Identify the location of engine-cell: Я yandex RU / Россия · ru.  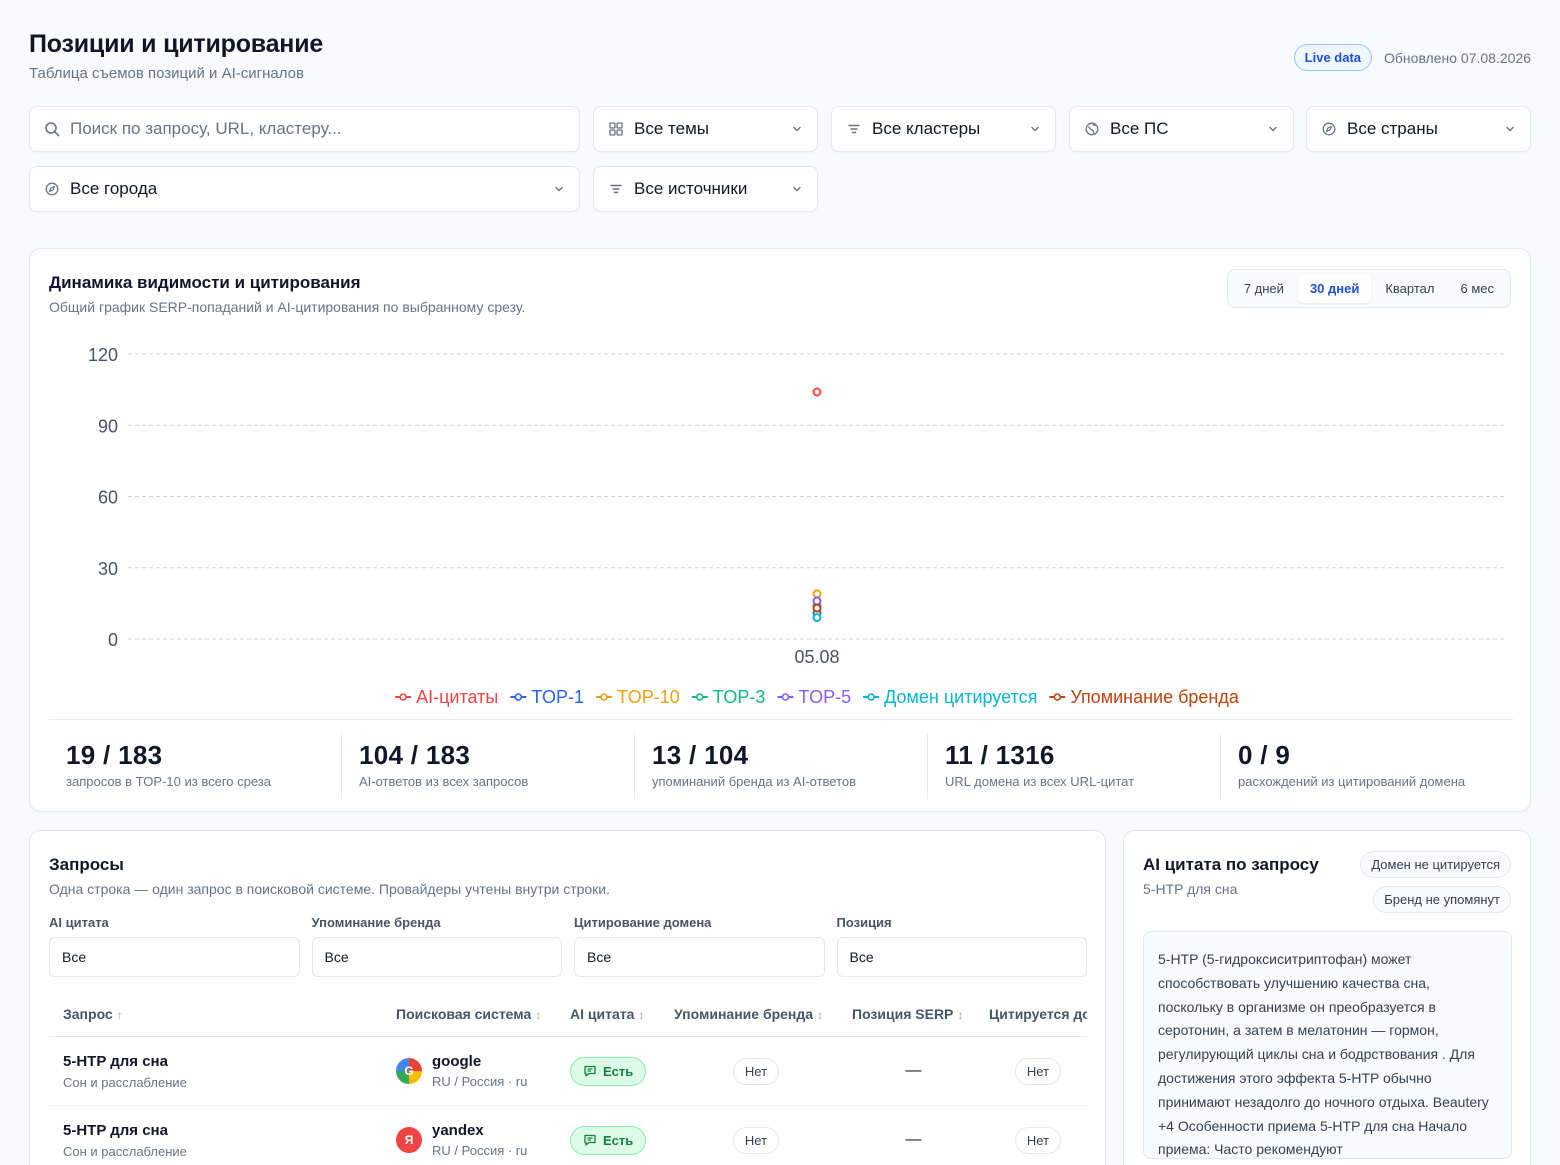
(469, 1140).